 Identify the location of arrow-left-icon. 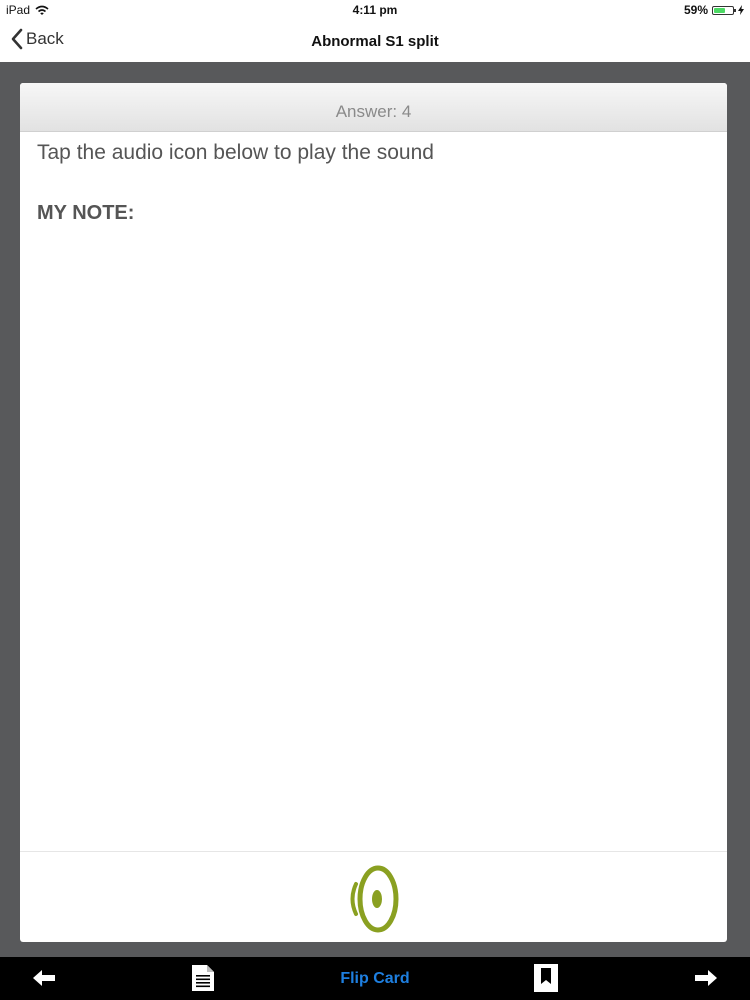
(44, 978).